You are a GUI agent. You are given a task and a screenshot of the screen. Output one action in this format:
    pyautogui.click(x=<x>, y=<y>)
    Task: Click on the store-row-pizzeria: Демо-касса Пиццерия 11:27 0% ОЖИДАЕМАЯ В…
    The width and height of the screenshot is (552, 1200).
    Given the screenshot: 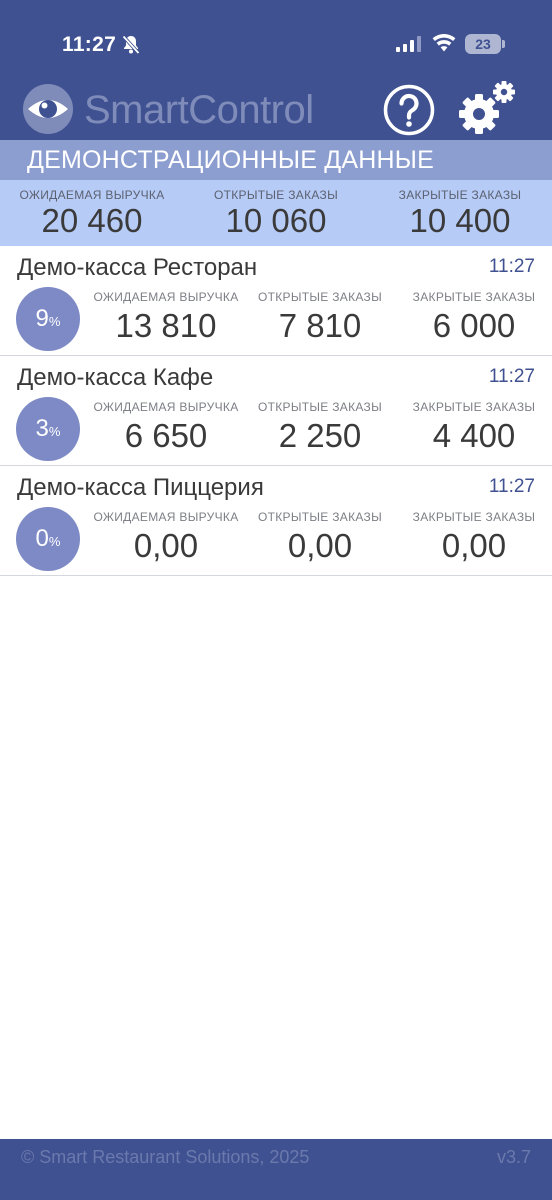 What is the action you would take?
    pyautogui.click(x=276, y=521)
    